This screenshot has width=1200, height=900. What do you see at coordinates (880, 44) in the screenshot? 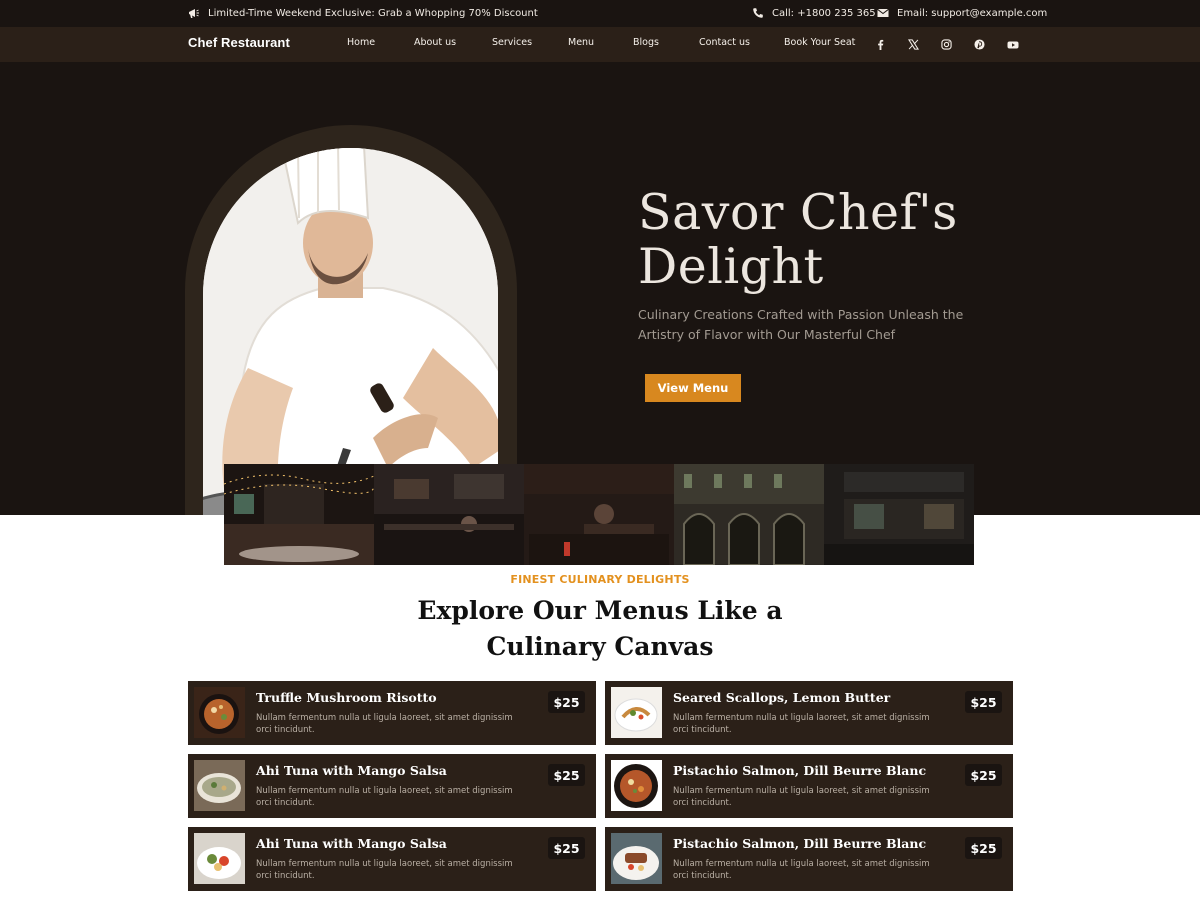
I see `facebook-icon` at bounding box center [880, 44].